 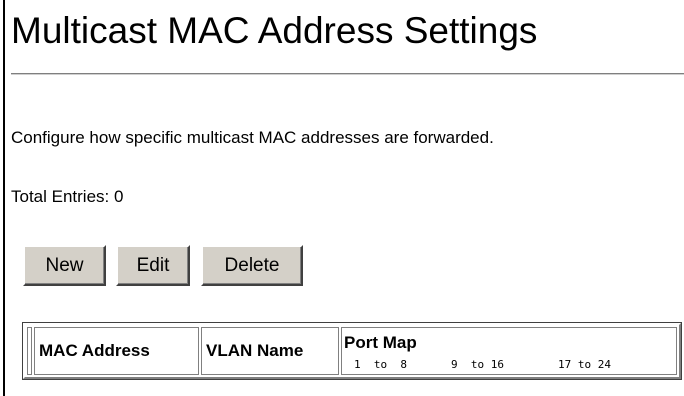 I want to click on total-entries-label: Total Entries: 0, so click(x=67, y=196).